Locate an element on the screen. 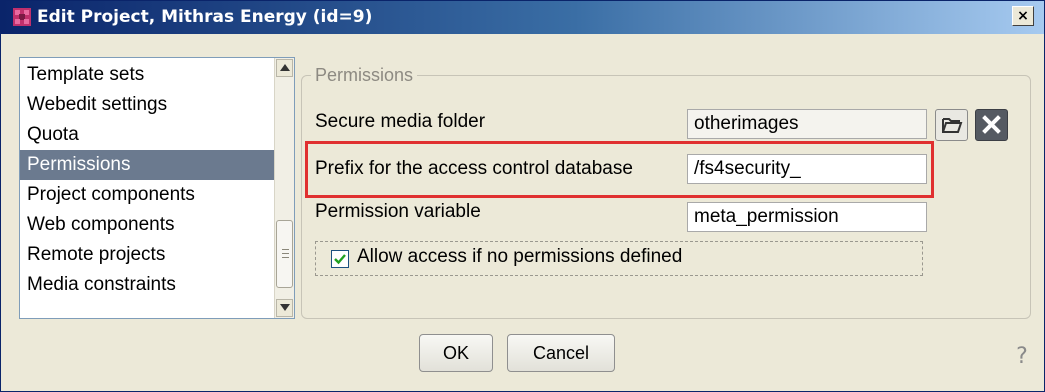 The height and width of the screenshot is (392, 1045). nav-item-webedit-settings: Webedit settings is located at coordinates (148, 105).